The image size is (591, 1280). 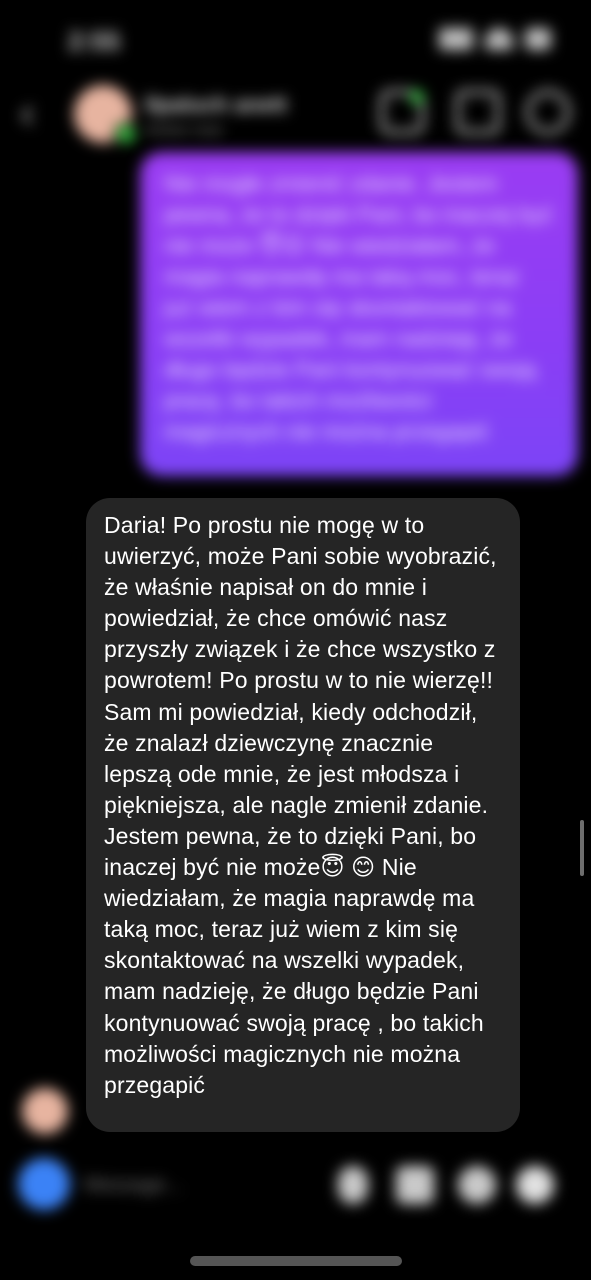 I want to click on chat-header: ‹ Ilpaluch anett Active now, so click(x=295, y=115).